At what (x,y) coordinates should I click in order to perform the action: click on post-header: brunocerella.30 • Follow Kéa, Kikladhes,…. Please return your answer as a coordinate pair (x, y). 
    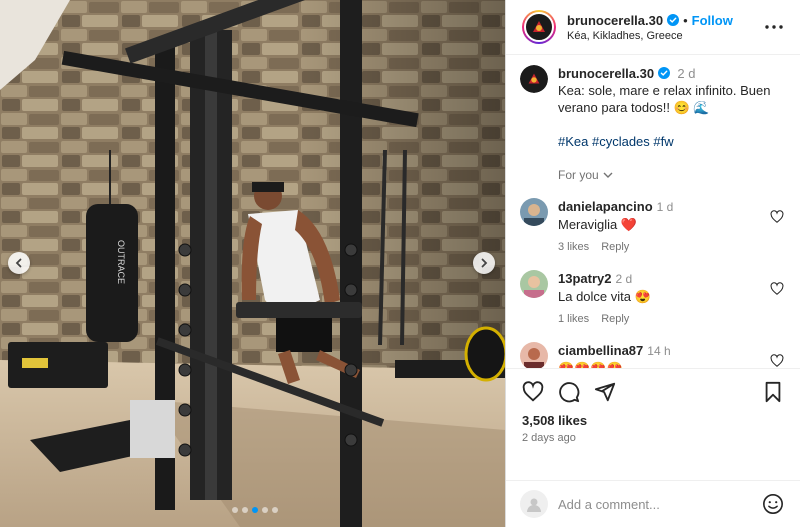
    Looking at the image, I should click on (653, 27).